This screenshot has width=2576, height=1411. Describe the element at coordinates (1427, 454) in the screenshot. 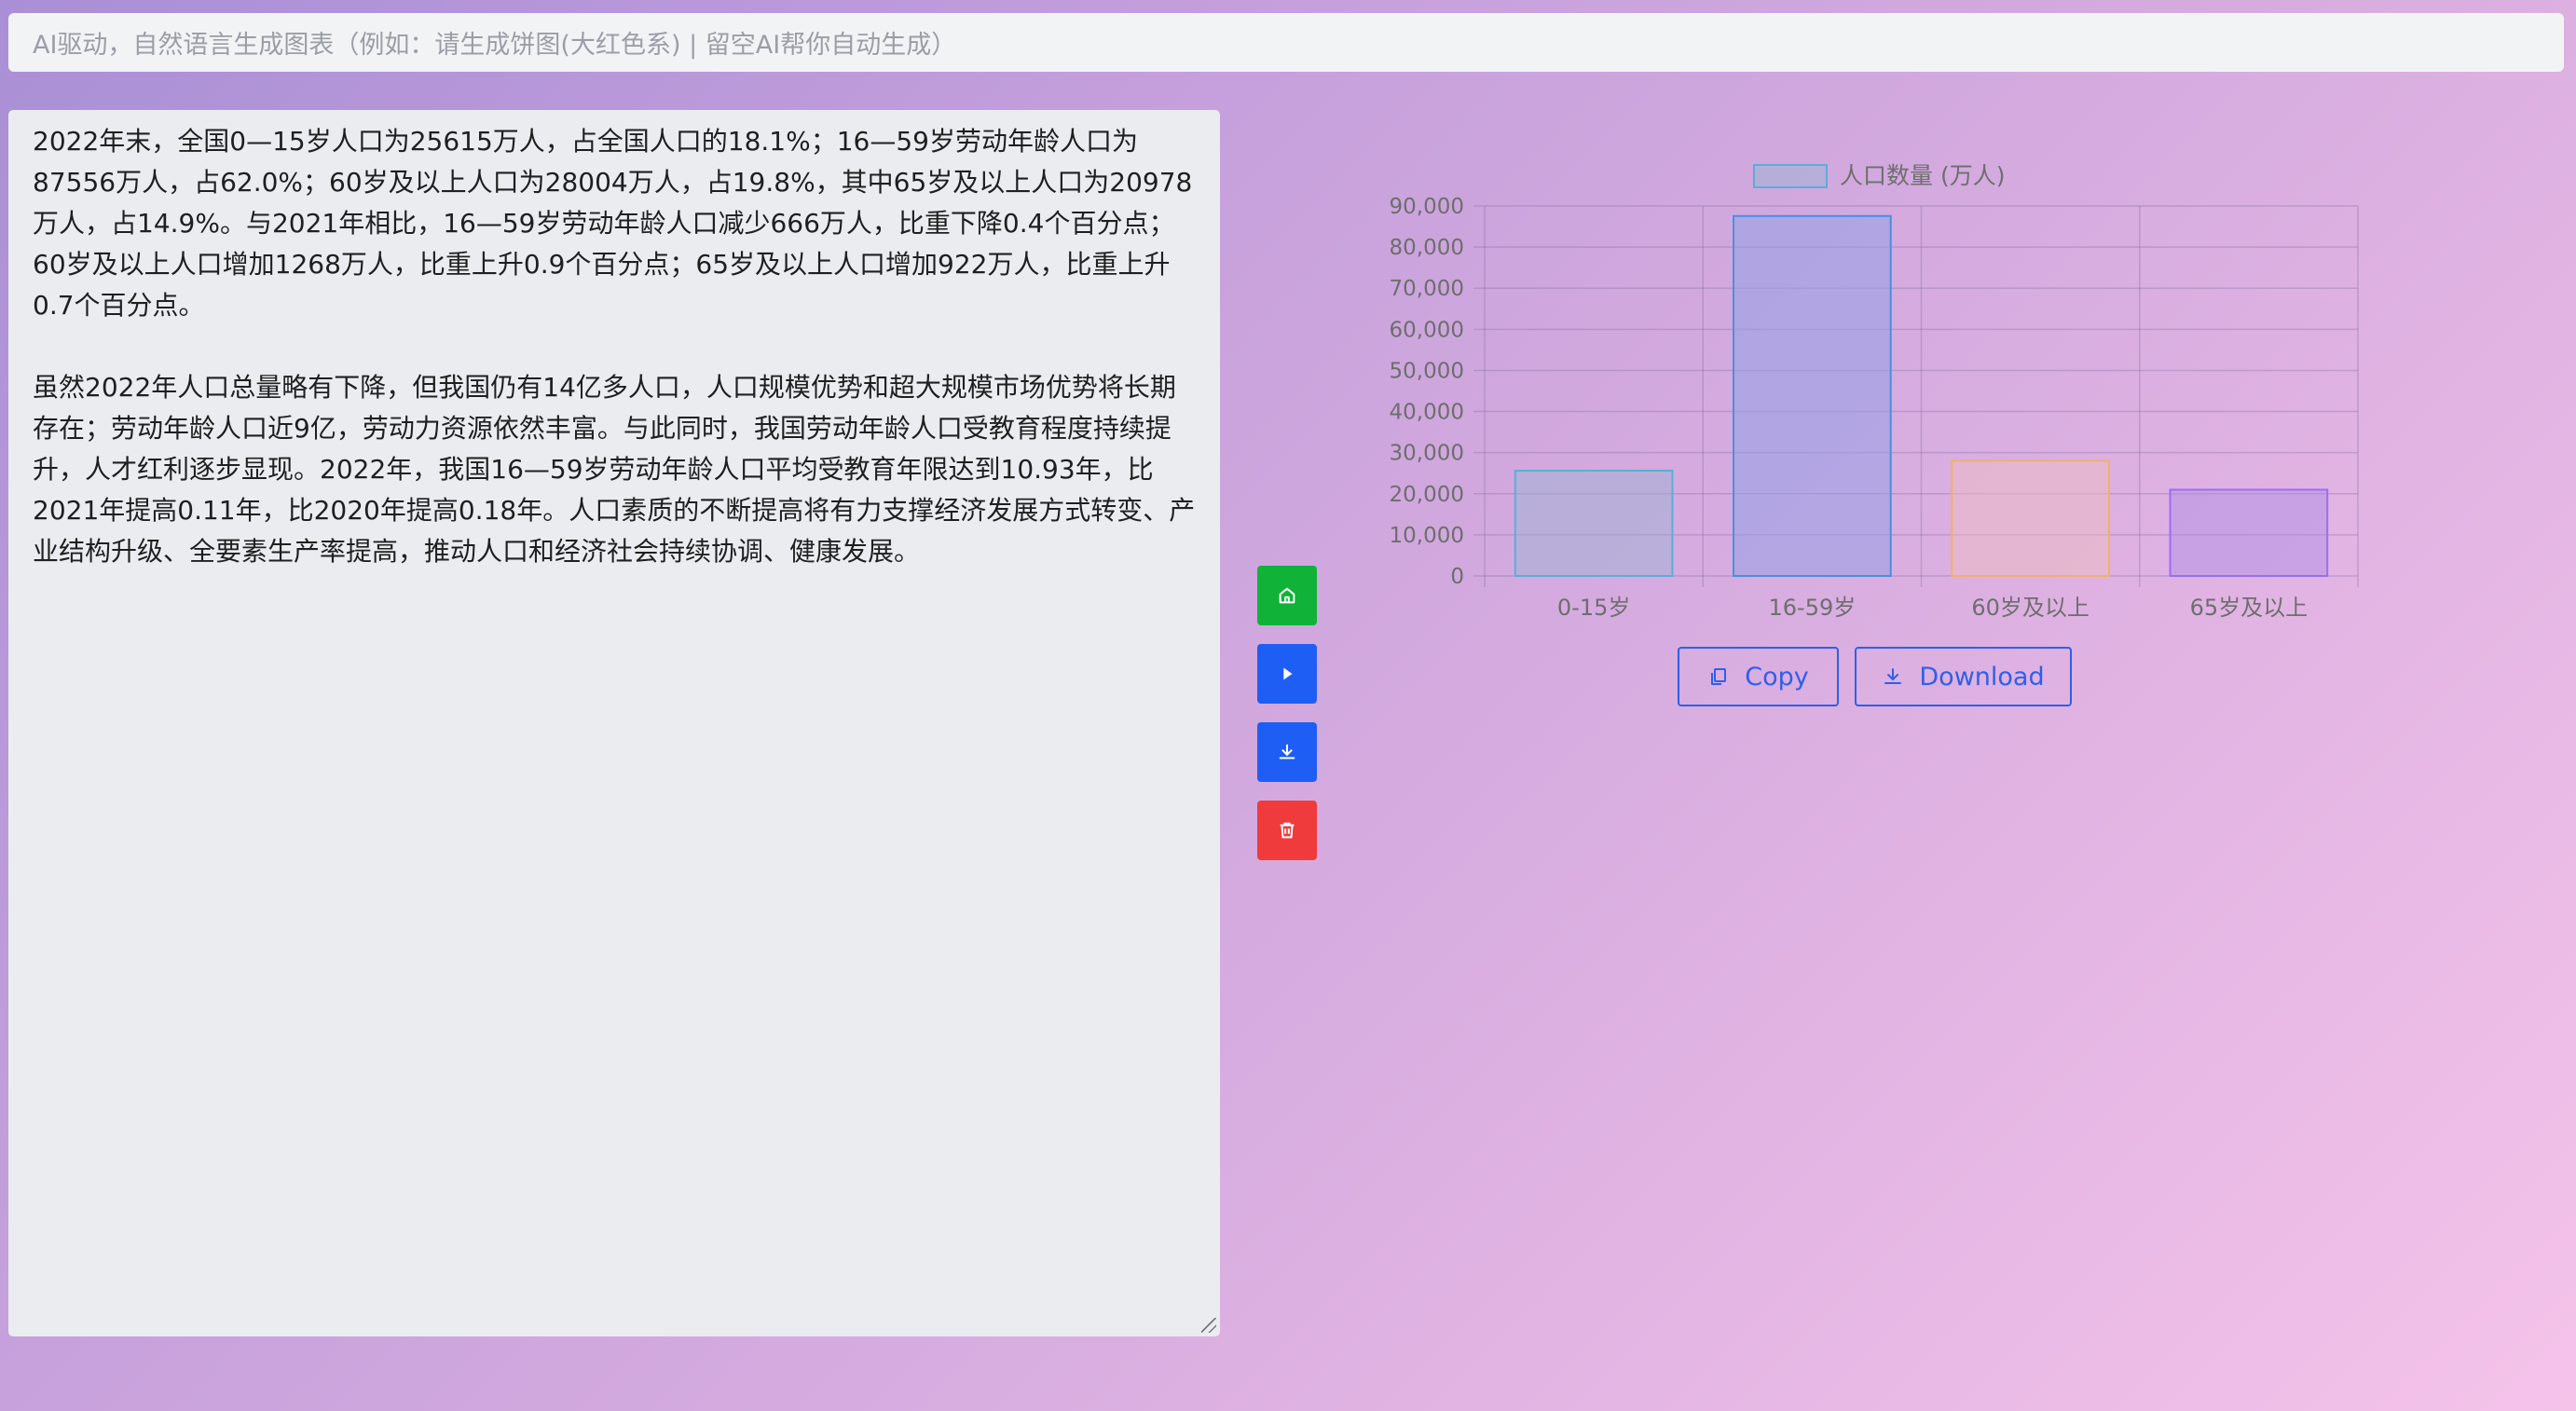

I see `y-tick-label: 30,000` at that location.